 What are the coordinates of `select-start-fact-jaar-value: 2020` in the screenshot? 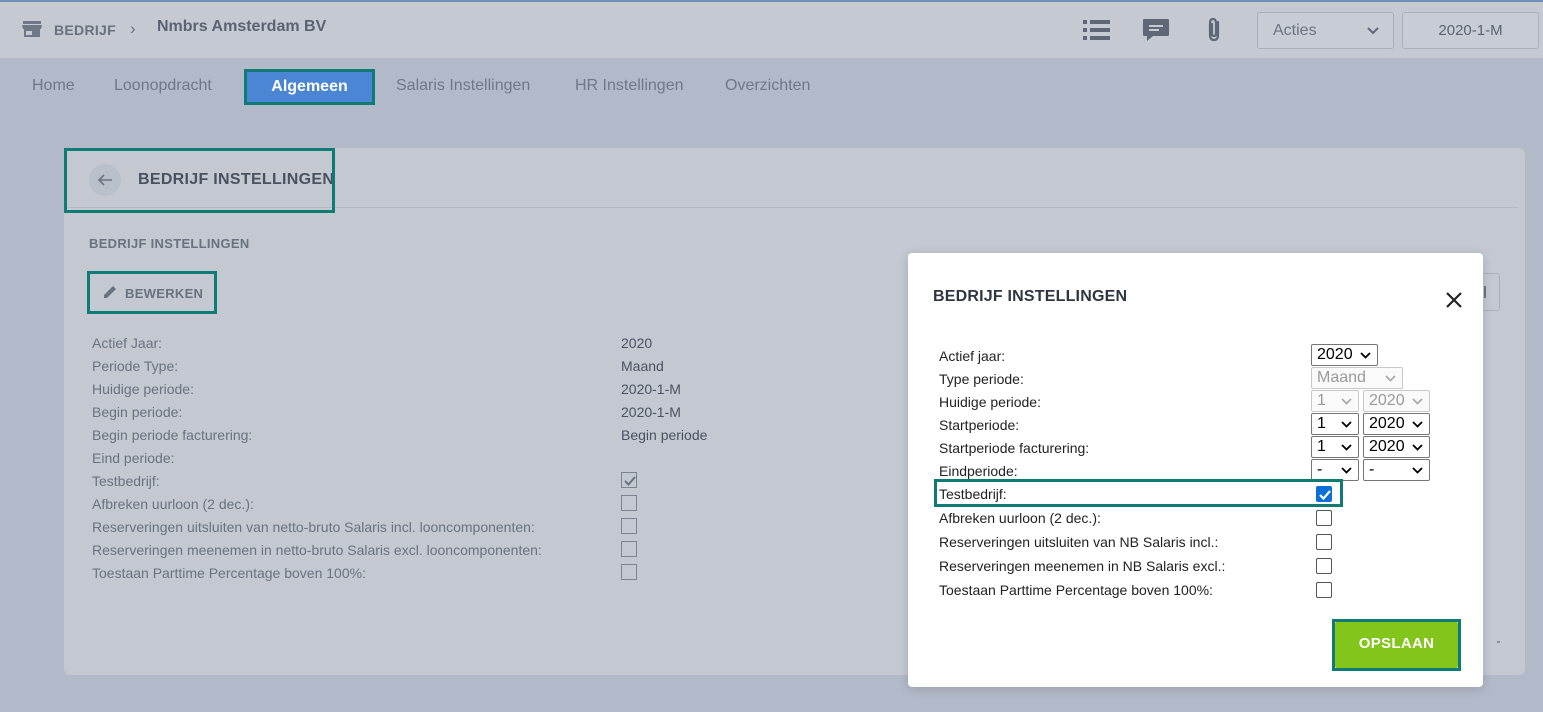 It's located at (1387, 446).